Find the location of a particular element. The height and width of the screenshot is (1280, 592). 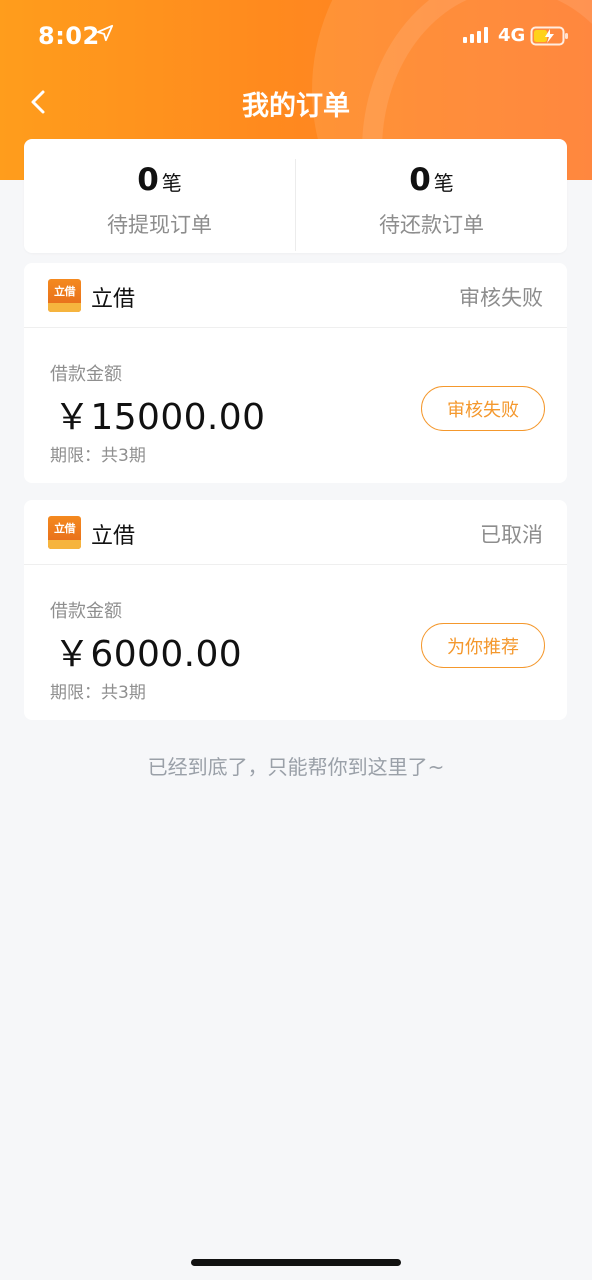

order-card-body: 借款金额 ￥15000.00 期限：共3期 审核失败 is located at coordinates (295, 405).